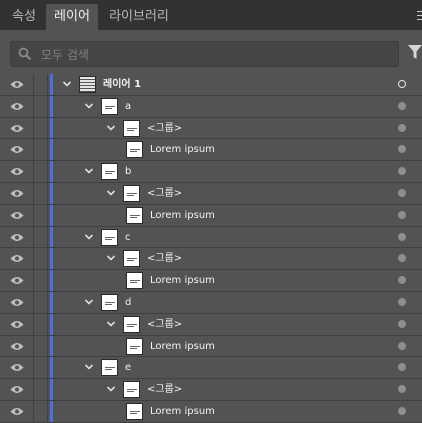 This screenshot has width=422, height=423. What do you see at coordinates (128, 172) in the screenshot?
I see `row-label: b` at bounding box center [128, 172].